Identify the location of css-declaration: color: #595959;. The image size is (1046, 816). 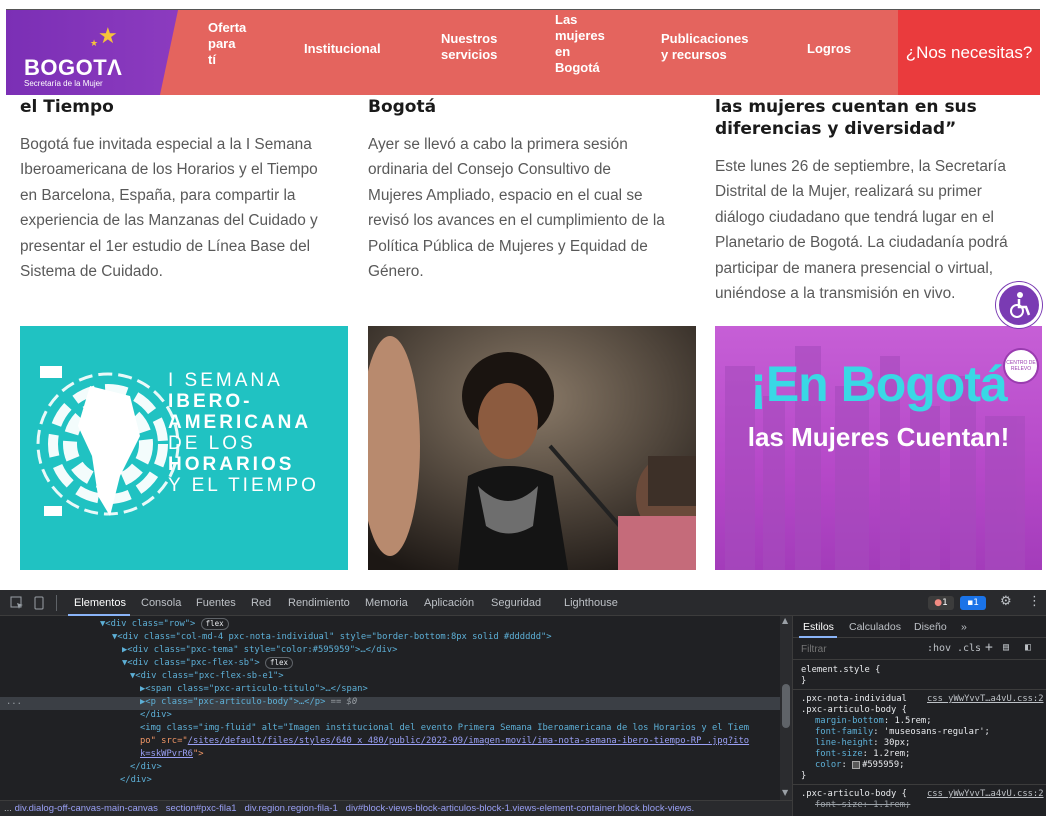
(859, 765).